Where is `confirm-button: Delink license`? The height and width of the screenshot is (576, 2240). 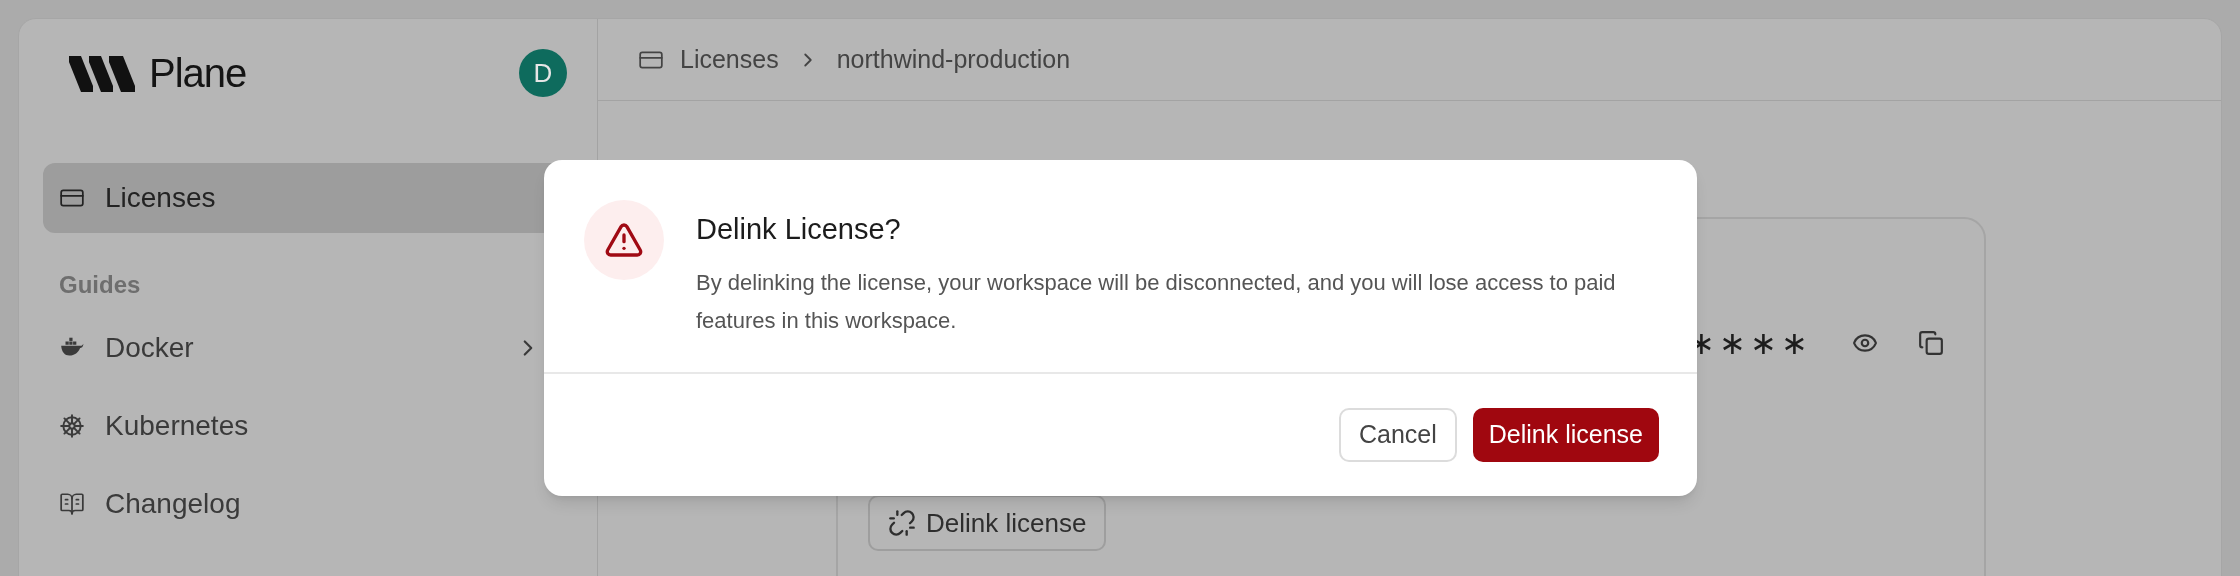
confirm-button: Delink license is located at coordinates (1565, 435).